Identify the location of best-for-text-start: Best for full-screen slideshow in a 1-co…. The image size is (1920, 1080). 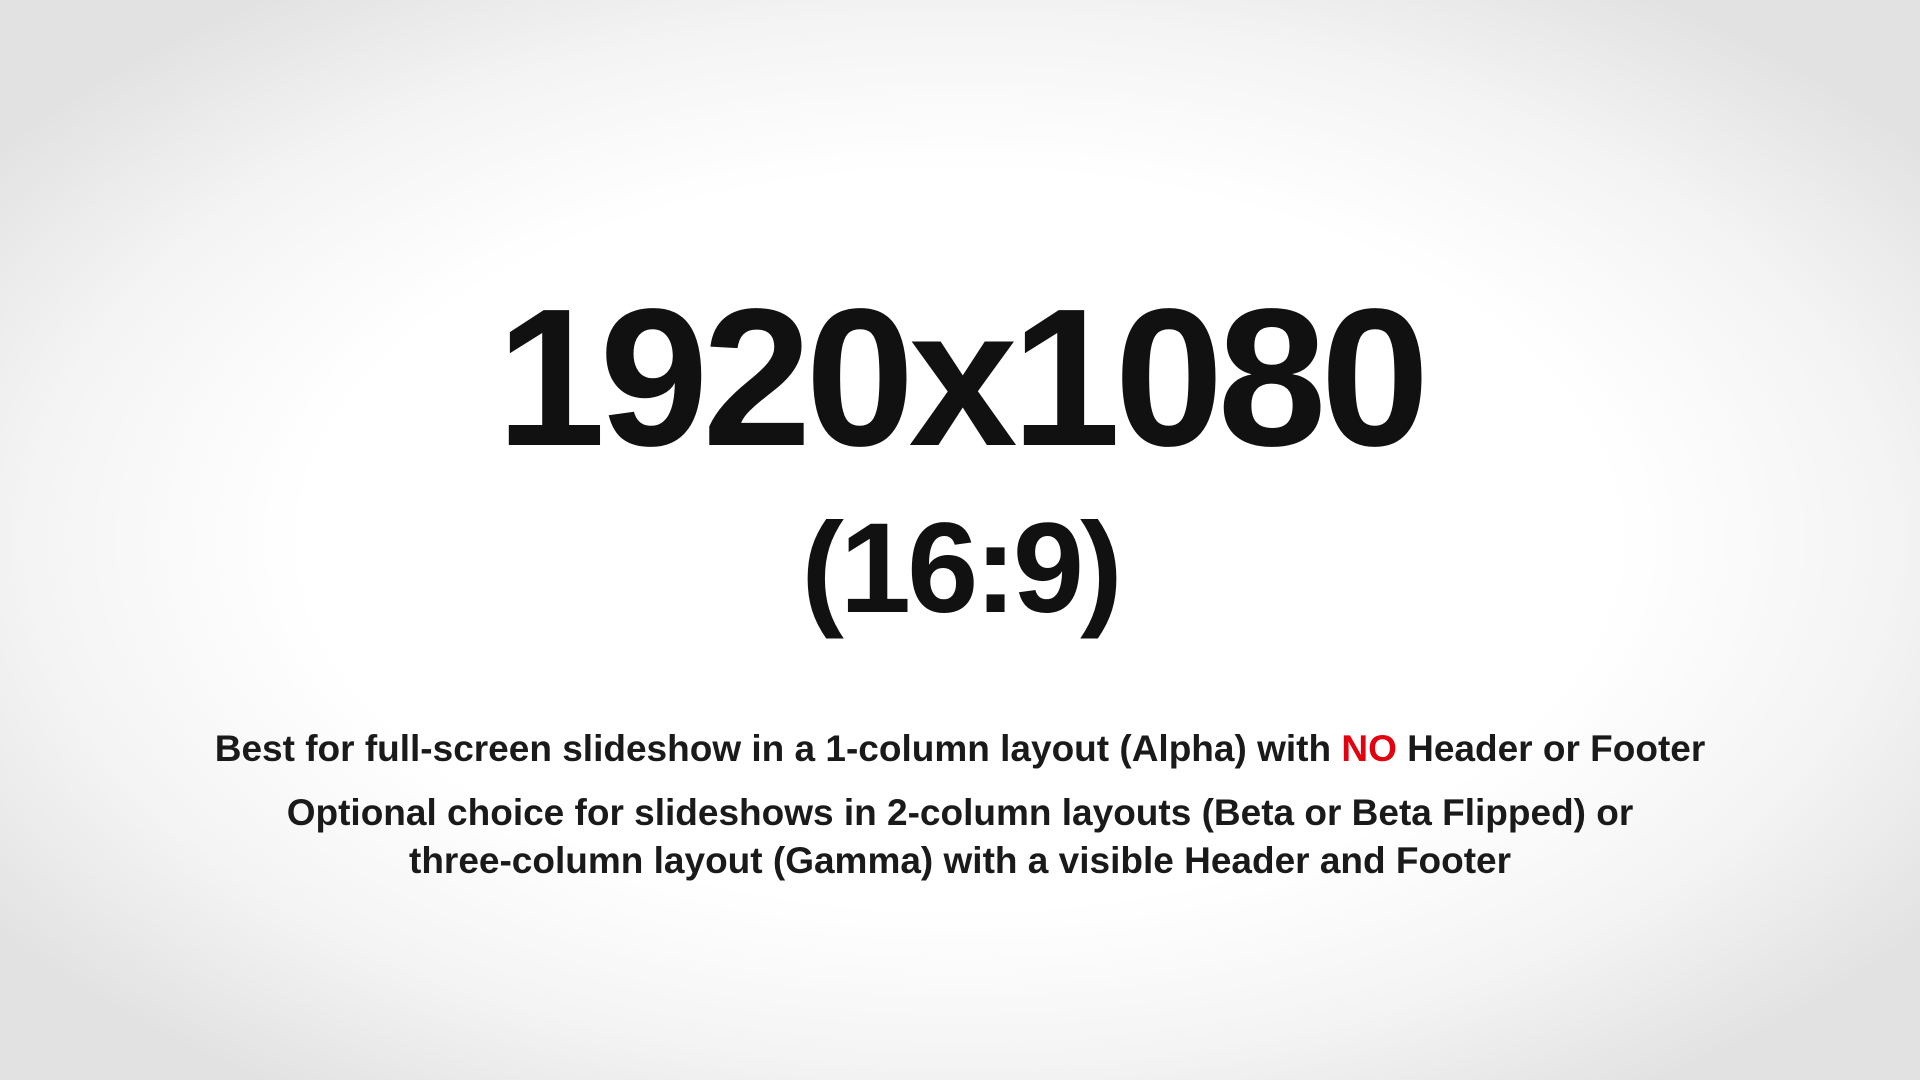
(778, 748).